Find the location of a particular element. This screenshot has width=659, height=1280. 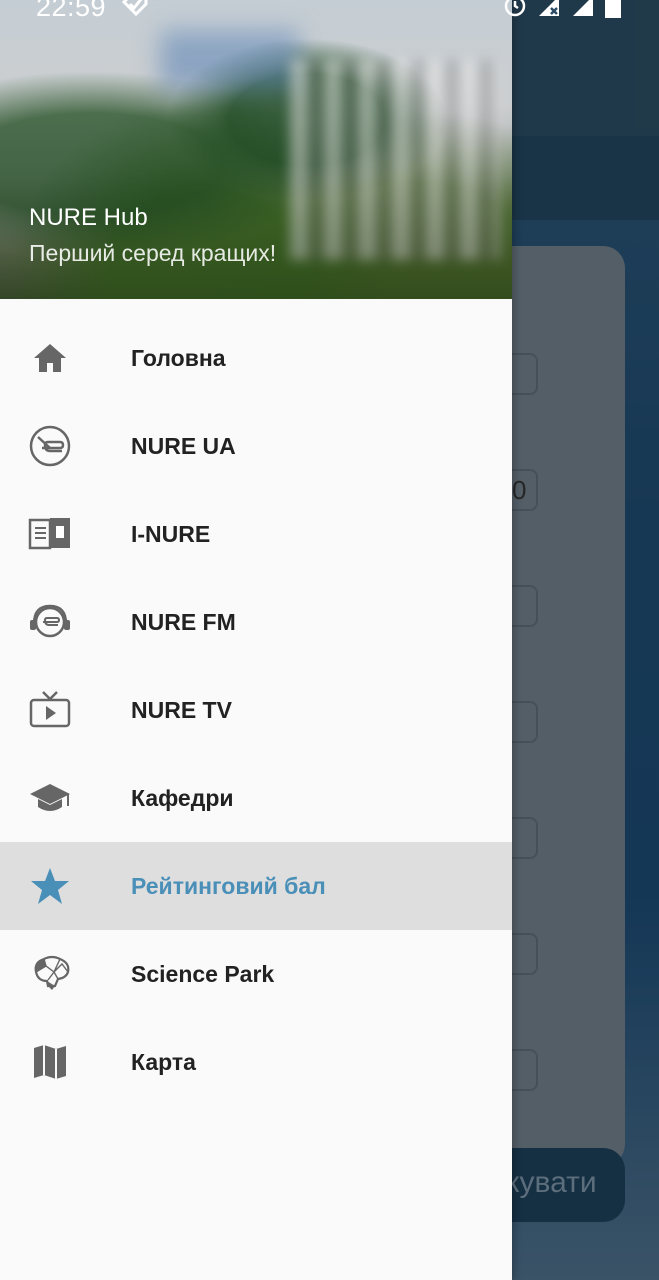

menu-item-nure-fm: NURE FM is located at coordinates (256, 622).